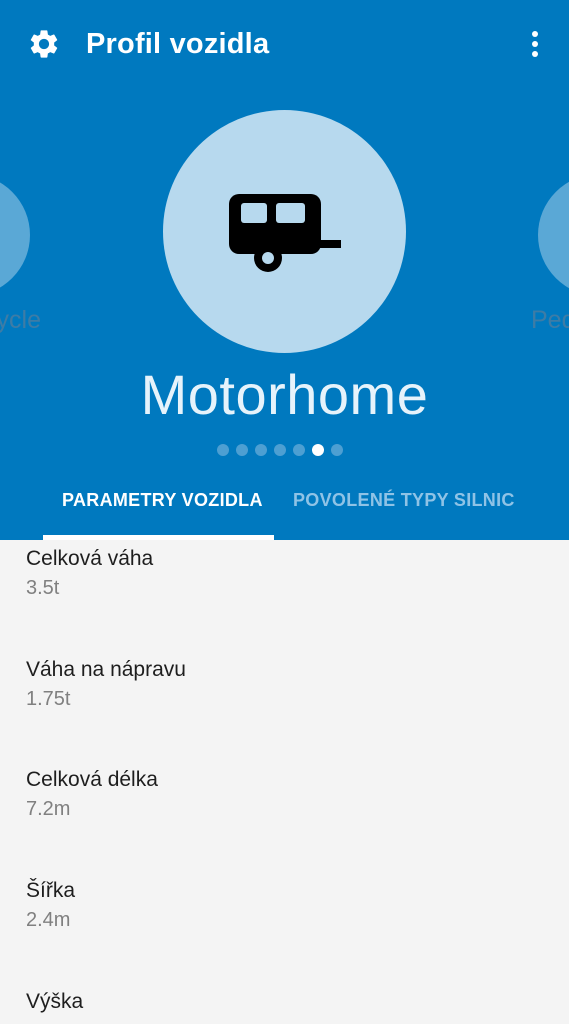 Image resolution: width=569 pixels, height=1024 pixels. I want to click on next-vehicle-label: Pedestrian, so click(550, 320).